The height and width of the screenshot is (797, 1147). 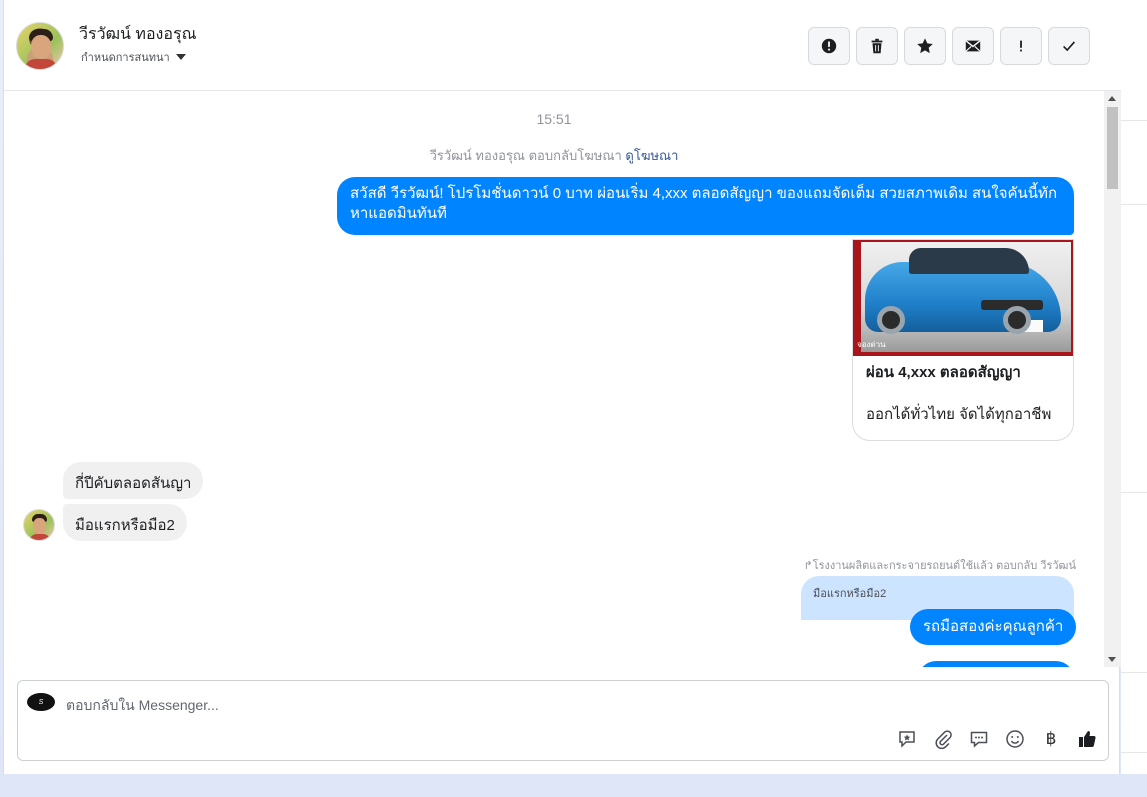 I want to click on mark-unread-button, so click(x=973, y=46).